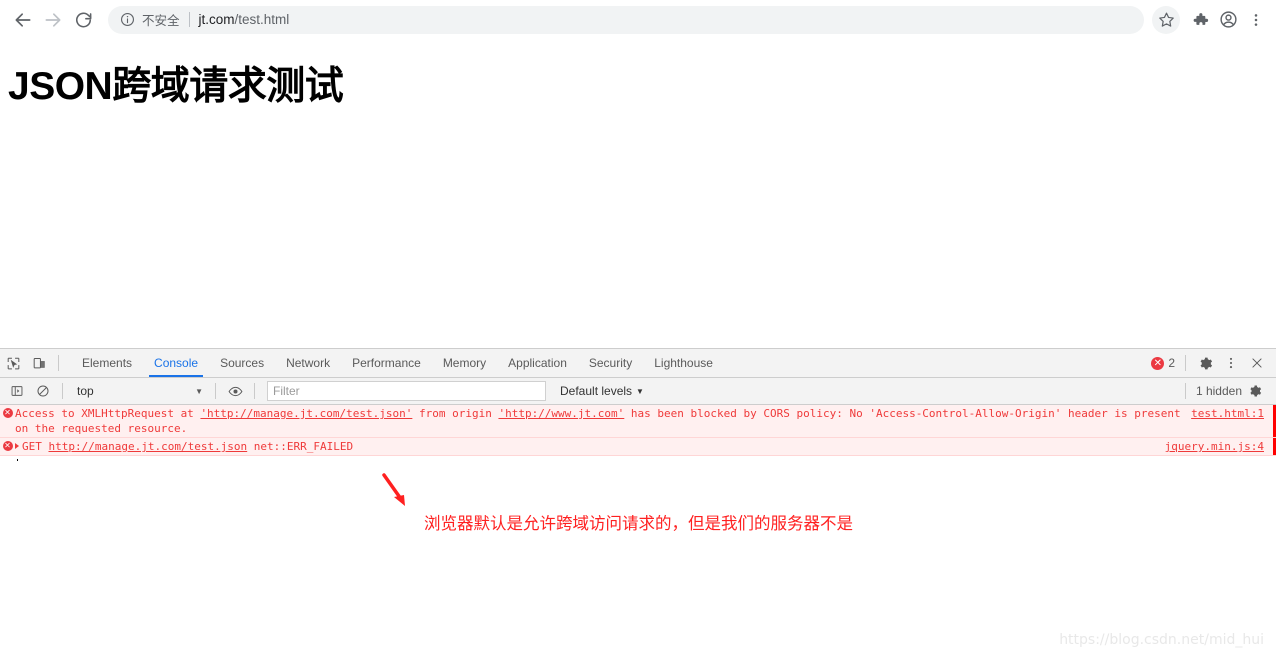 Image resolution: width=1276 pixels, height=656 pixels. Describe the element at coordinates (1233, 413) in the screenshot. I see `console-message-source-link: test.html:1` at that location.